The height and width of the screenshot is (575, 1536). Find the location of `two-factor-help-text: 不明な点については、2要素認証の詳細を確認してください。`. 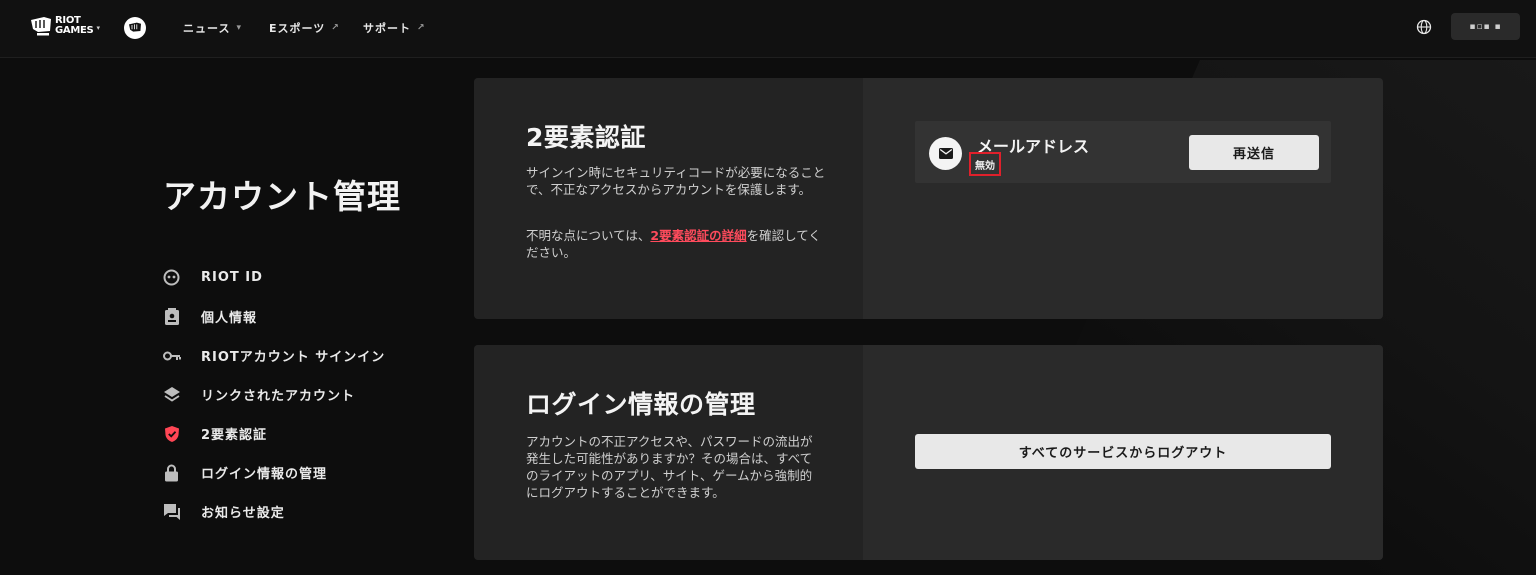

two-factor-help-text: 不明な点については、2要素認証の詳細を確認してください。 is located at coordinates (676, 244).